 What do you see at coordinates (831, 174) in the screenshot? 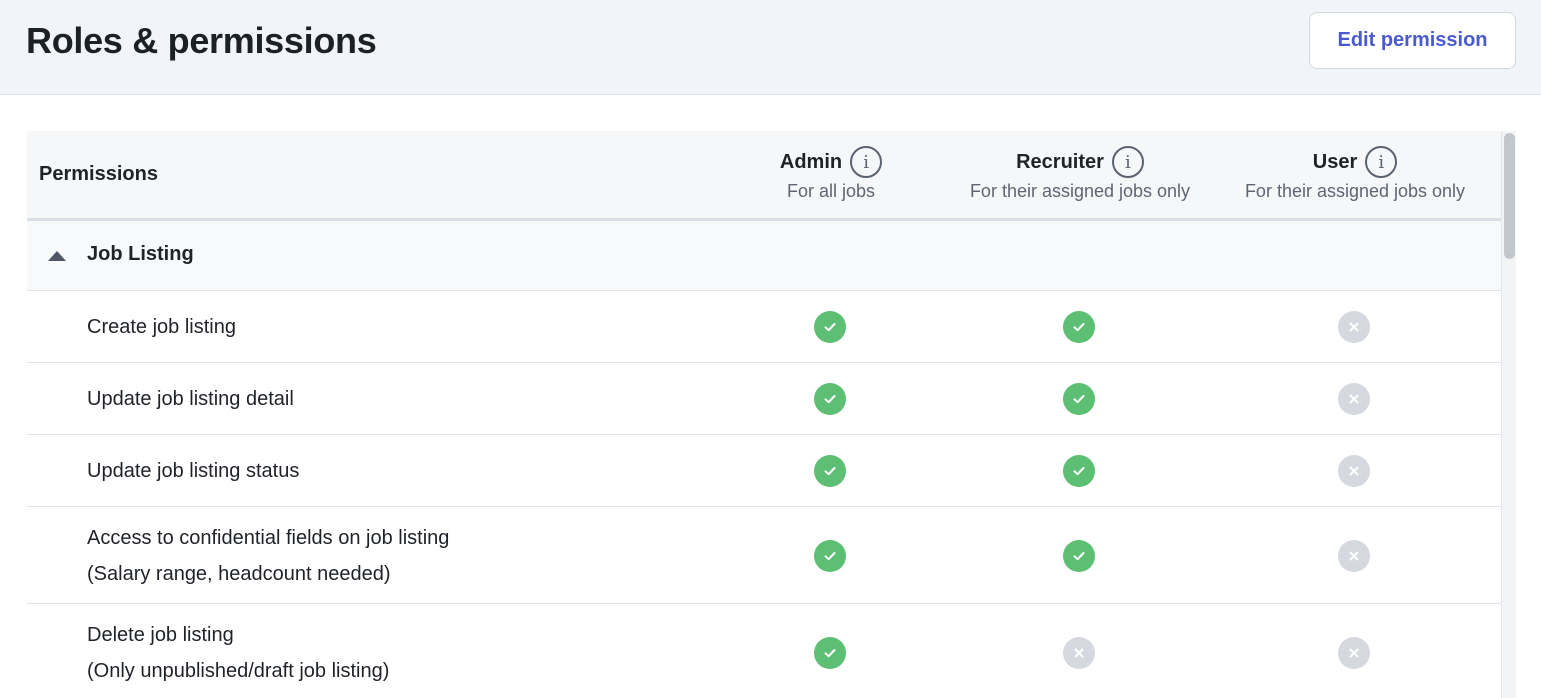
I see `role-column-admin: Admin i For all jobs` at bounding box center [831, 174].